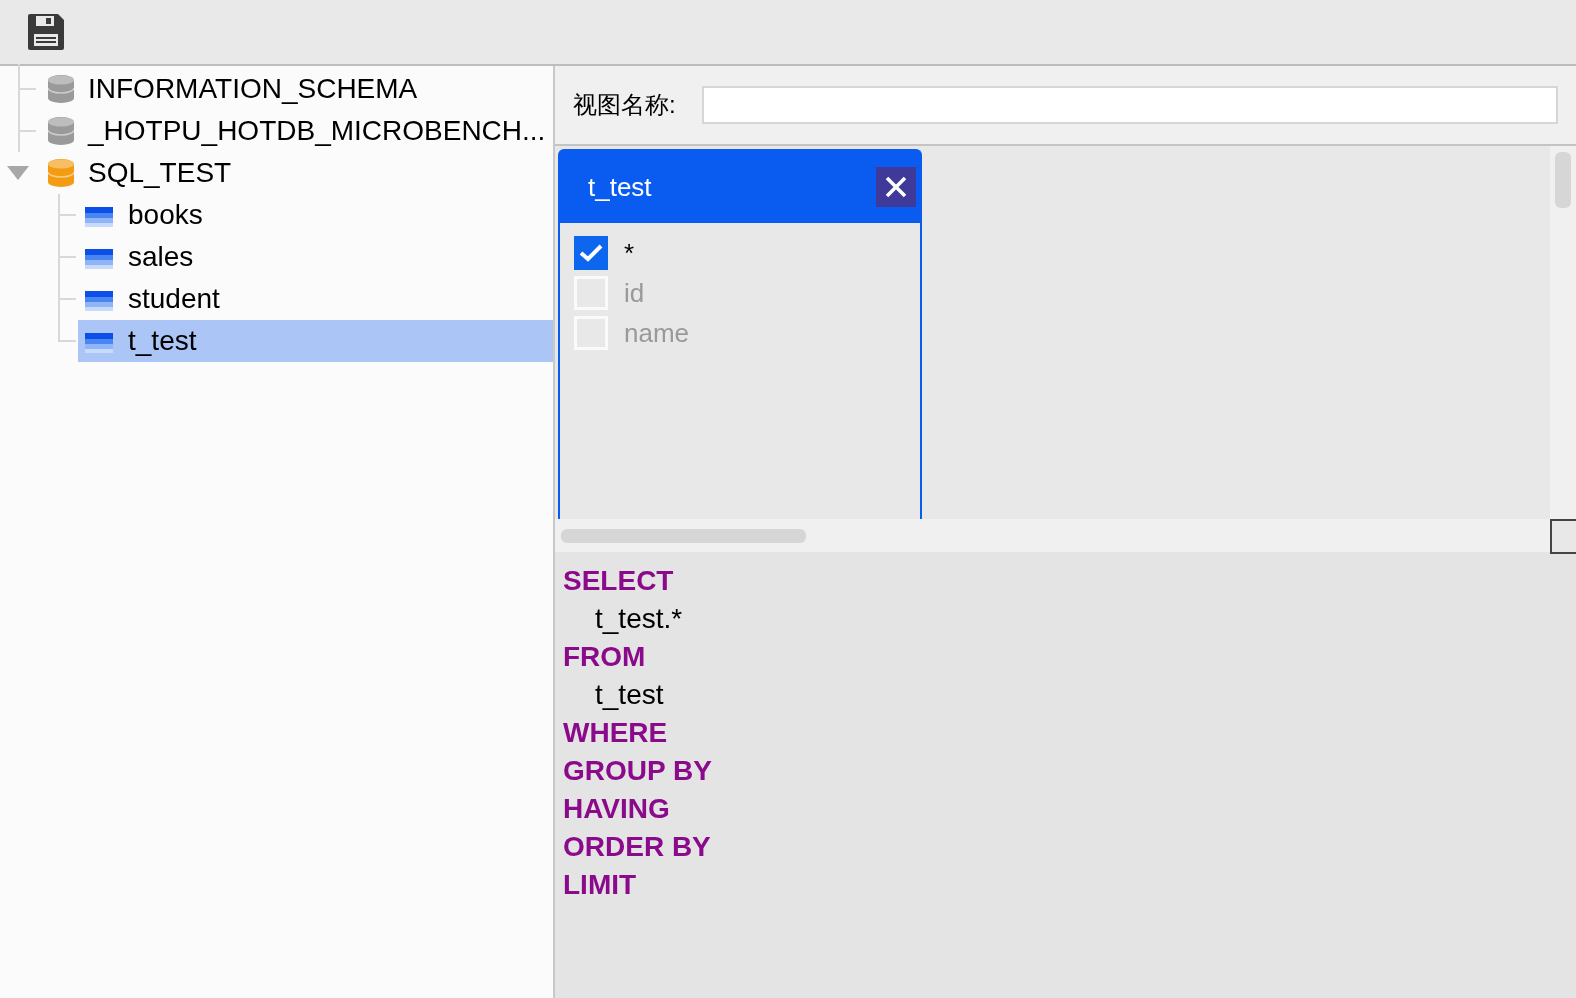  I want to click on horizontal-scrollbar, so click(1065, 535).